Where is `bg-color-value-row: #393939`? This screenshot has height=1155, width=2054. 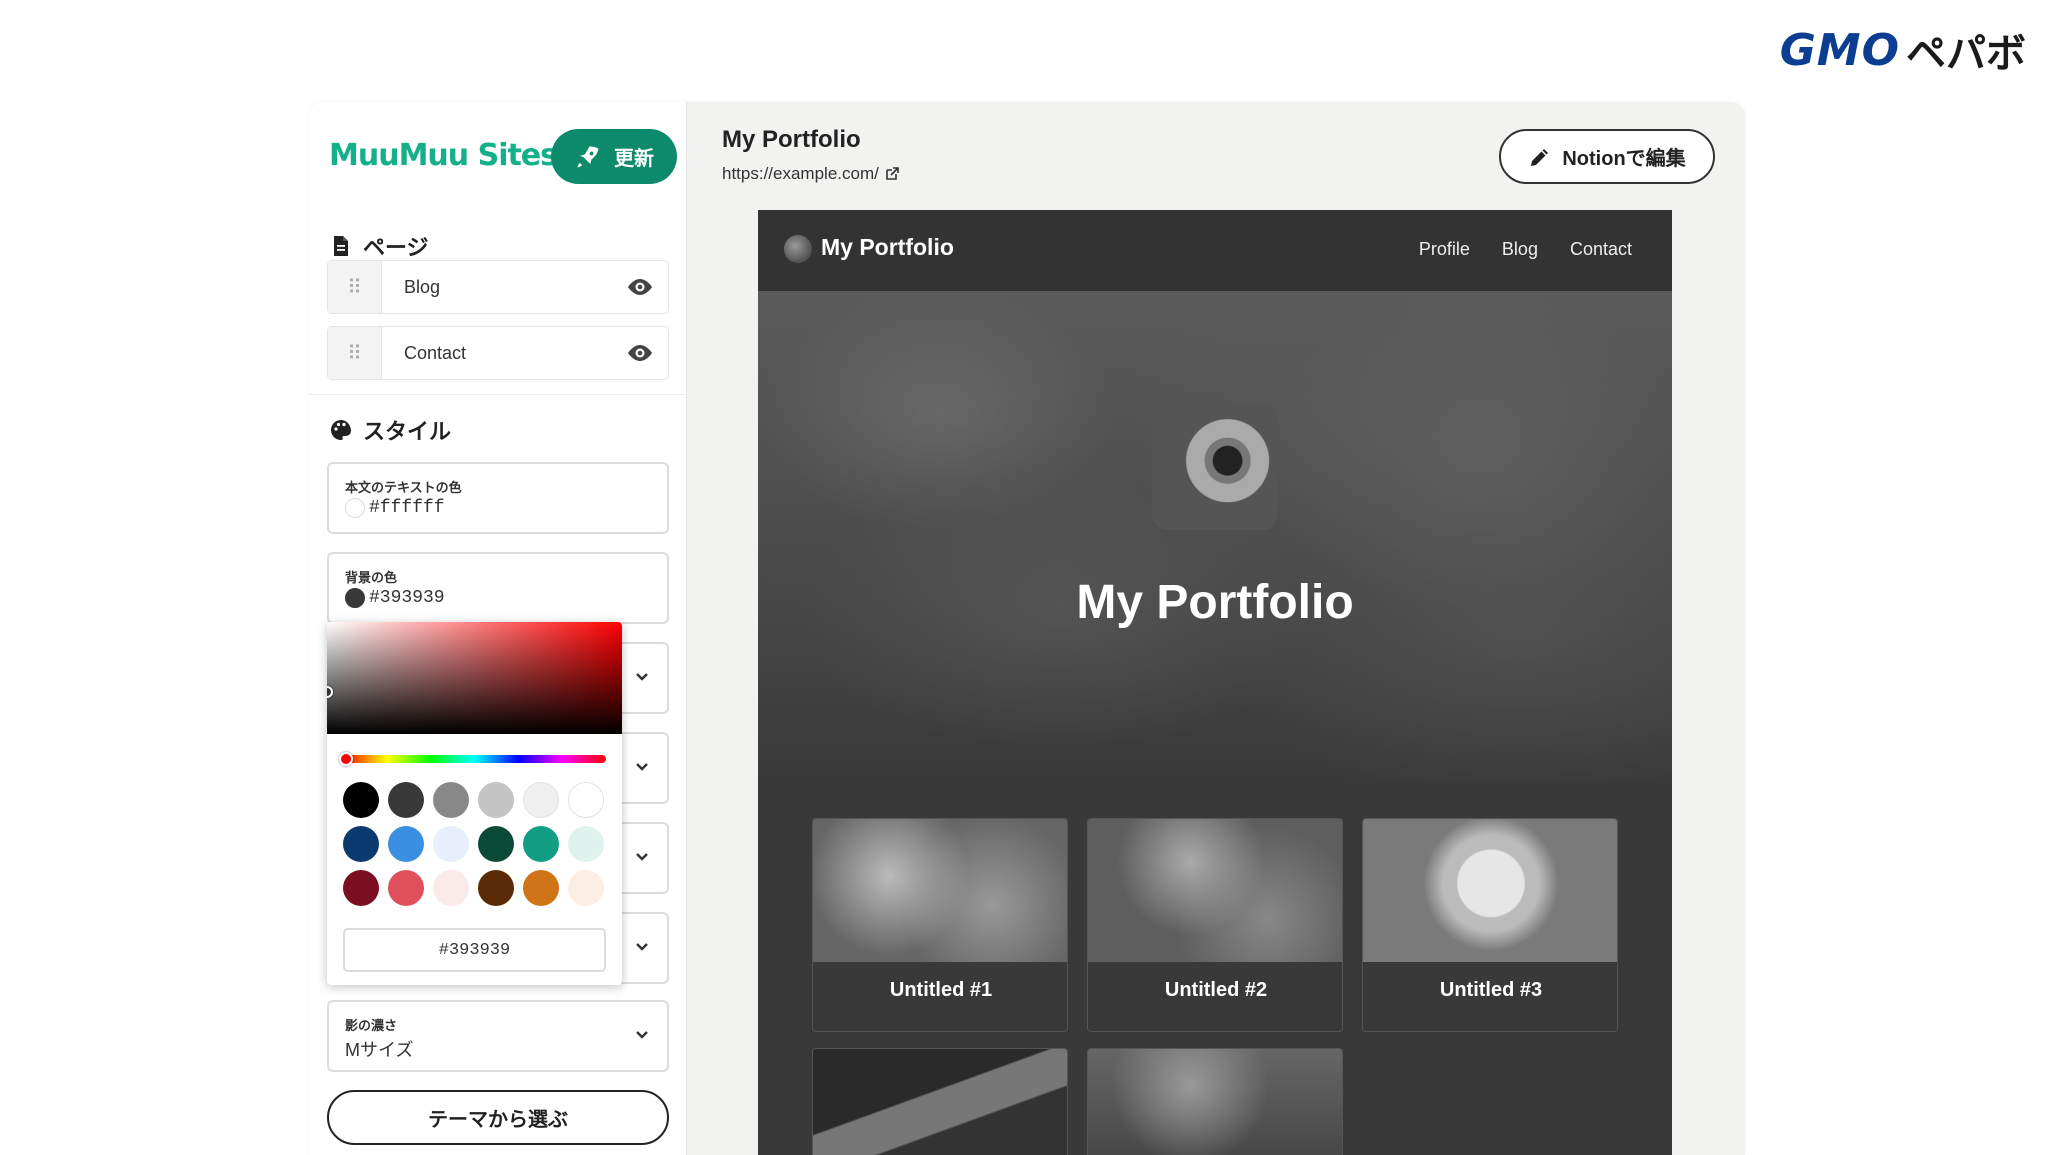
bg-color-value-row: #393939 is located at coordinates (395, 598).